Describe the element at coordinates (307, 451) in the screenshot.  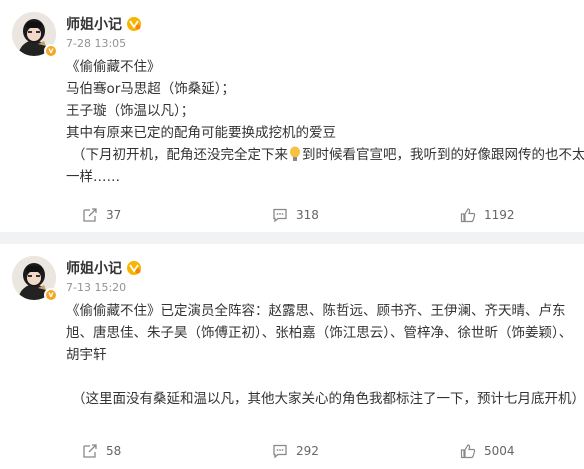
I see `comment-count: 292` at that location.